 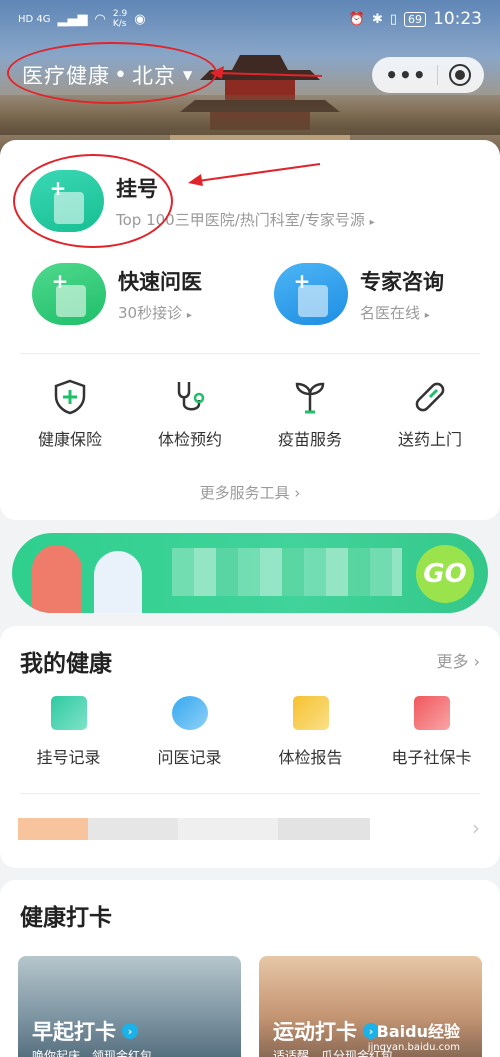 What do you see at coordinates (34, 19) in the screenshot?
I see `network-indicator: HD 4G` at bounding box center [34, 19].